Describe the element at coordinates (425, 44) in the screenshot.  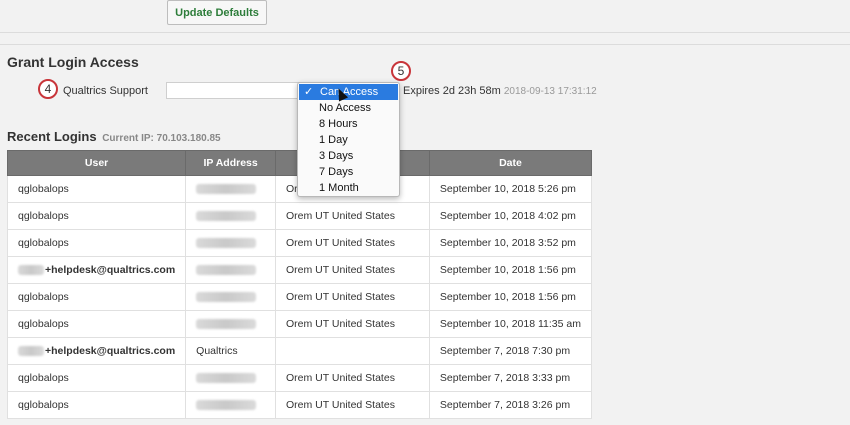
I see `section-divider` at that location.